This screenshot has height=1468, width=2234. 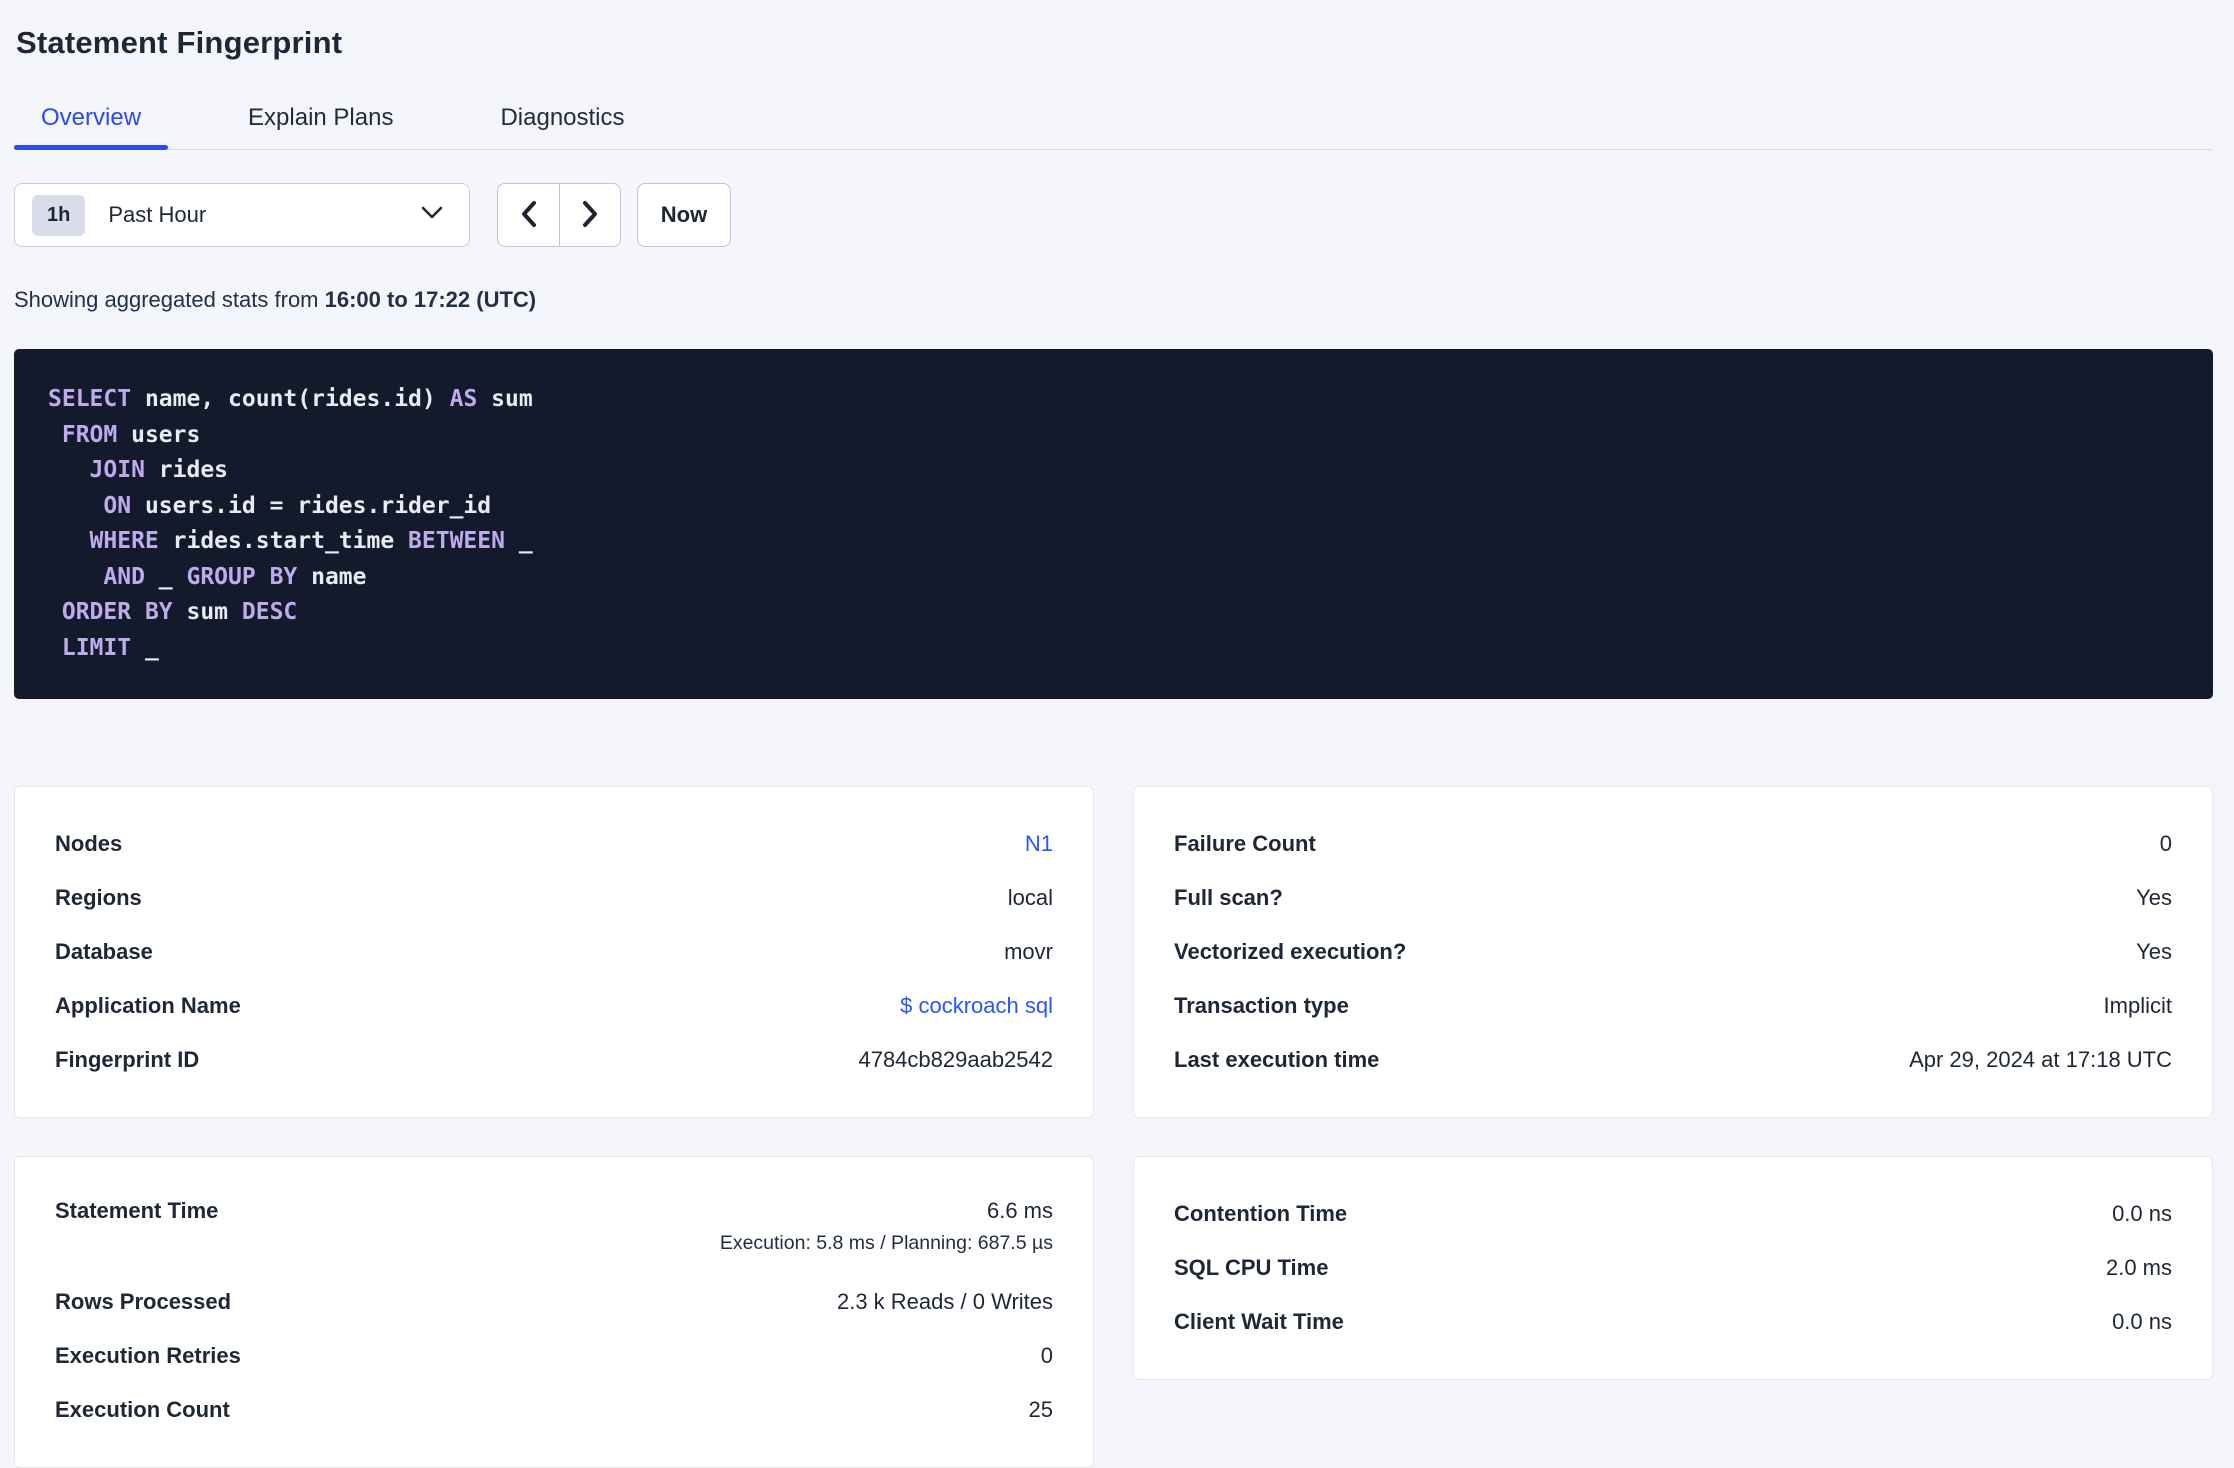 I want to click on stat-value: Apr 29, 2024 at 17:18 UTC, so click(x=2040, y=1059).